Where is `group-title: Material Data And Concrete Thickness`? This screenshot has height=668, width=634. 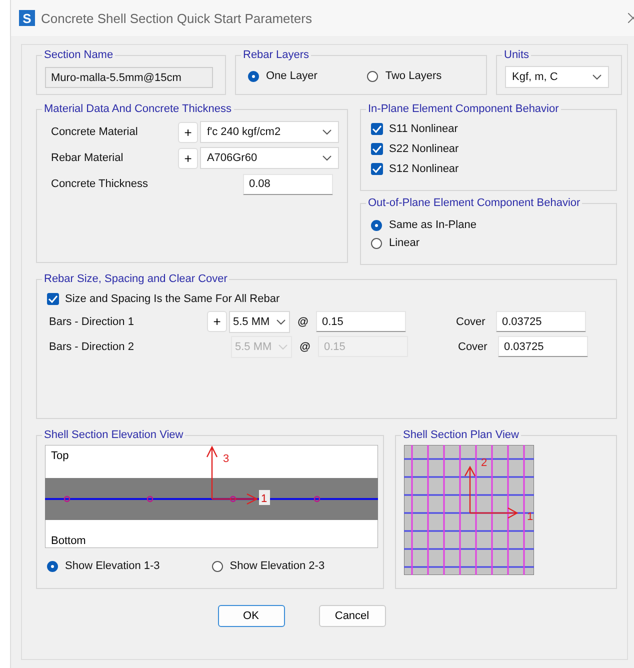 group-title: Material Data And Concrete Thickness is located at coordinates (137, 109).